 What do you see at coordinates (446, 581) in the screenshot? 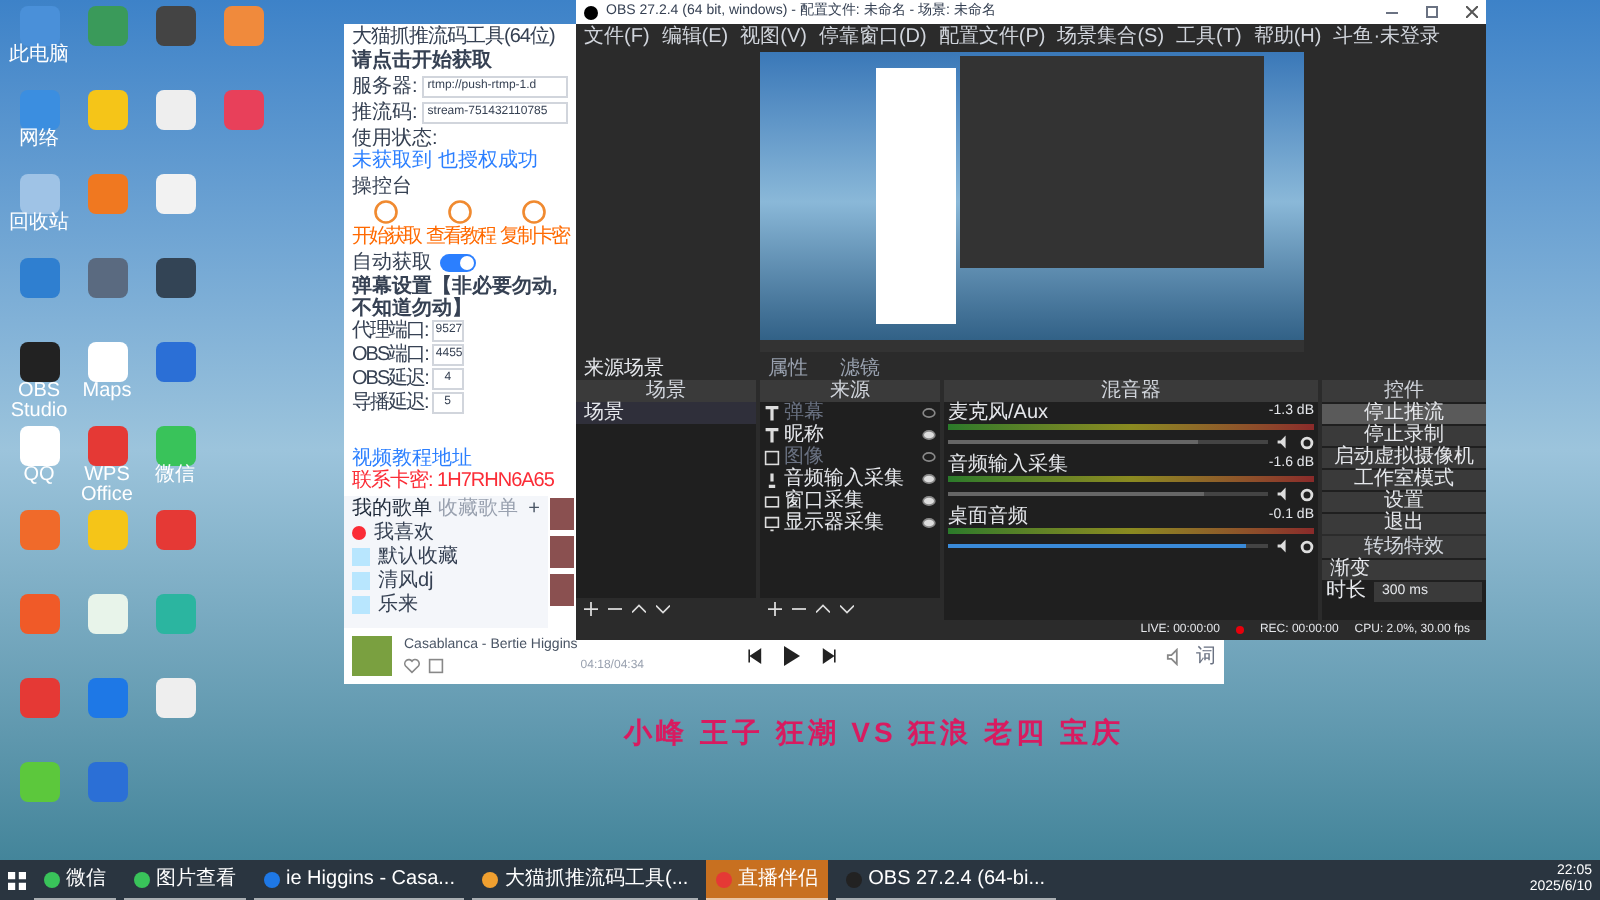
I see `playlist-item: 清风dj` at bounding box center [446, 581].